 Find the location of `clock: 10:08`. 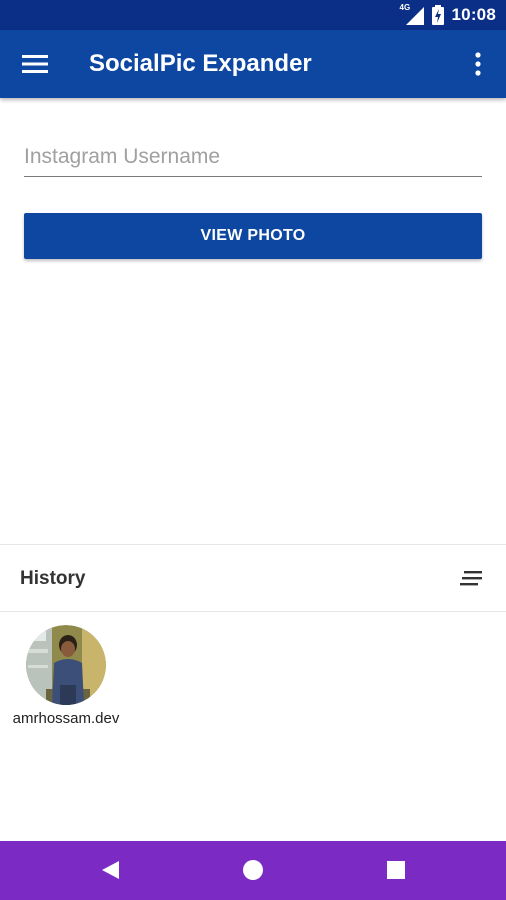

clock: 10:08 is located at coordinates (473, 14).